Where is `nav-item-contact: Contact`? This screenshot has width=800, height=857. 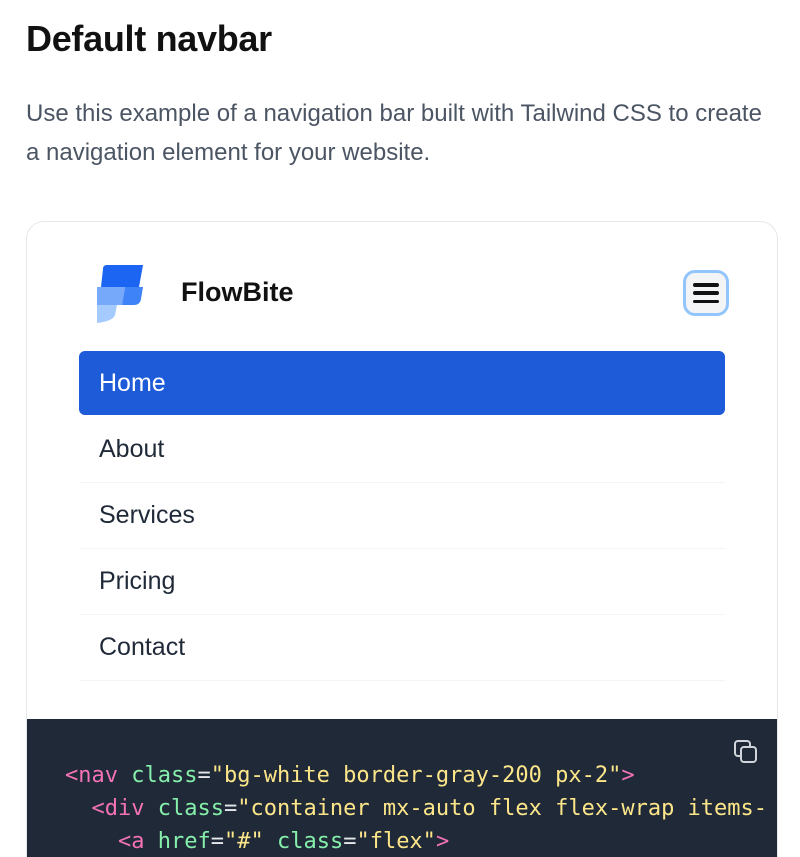
nav-item-contact: Contact is located at coordinates (402, 648).